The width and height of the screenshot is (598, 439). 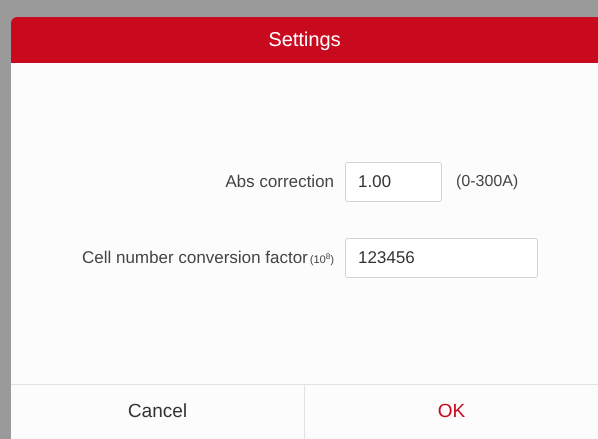 I want to click on unit-note: (10$^{8}$), so click(x=322, y=260).